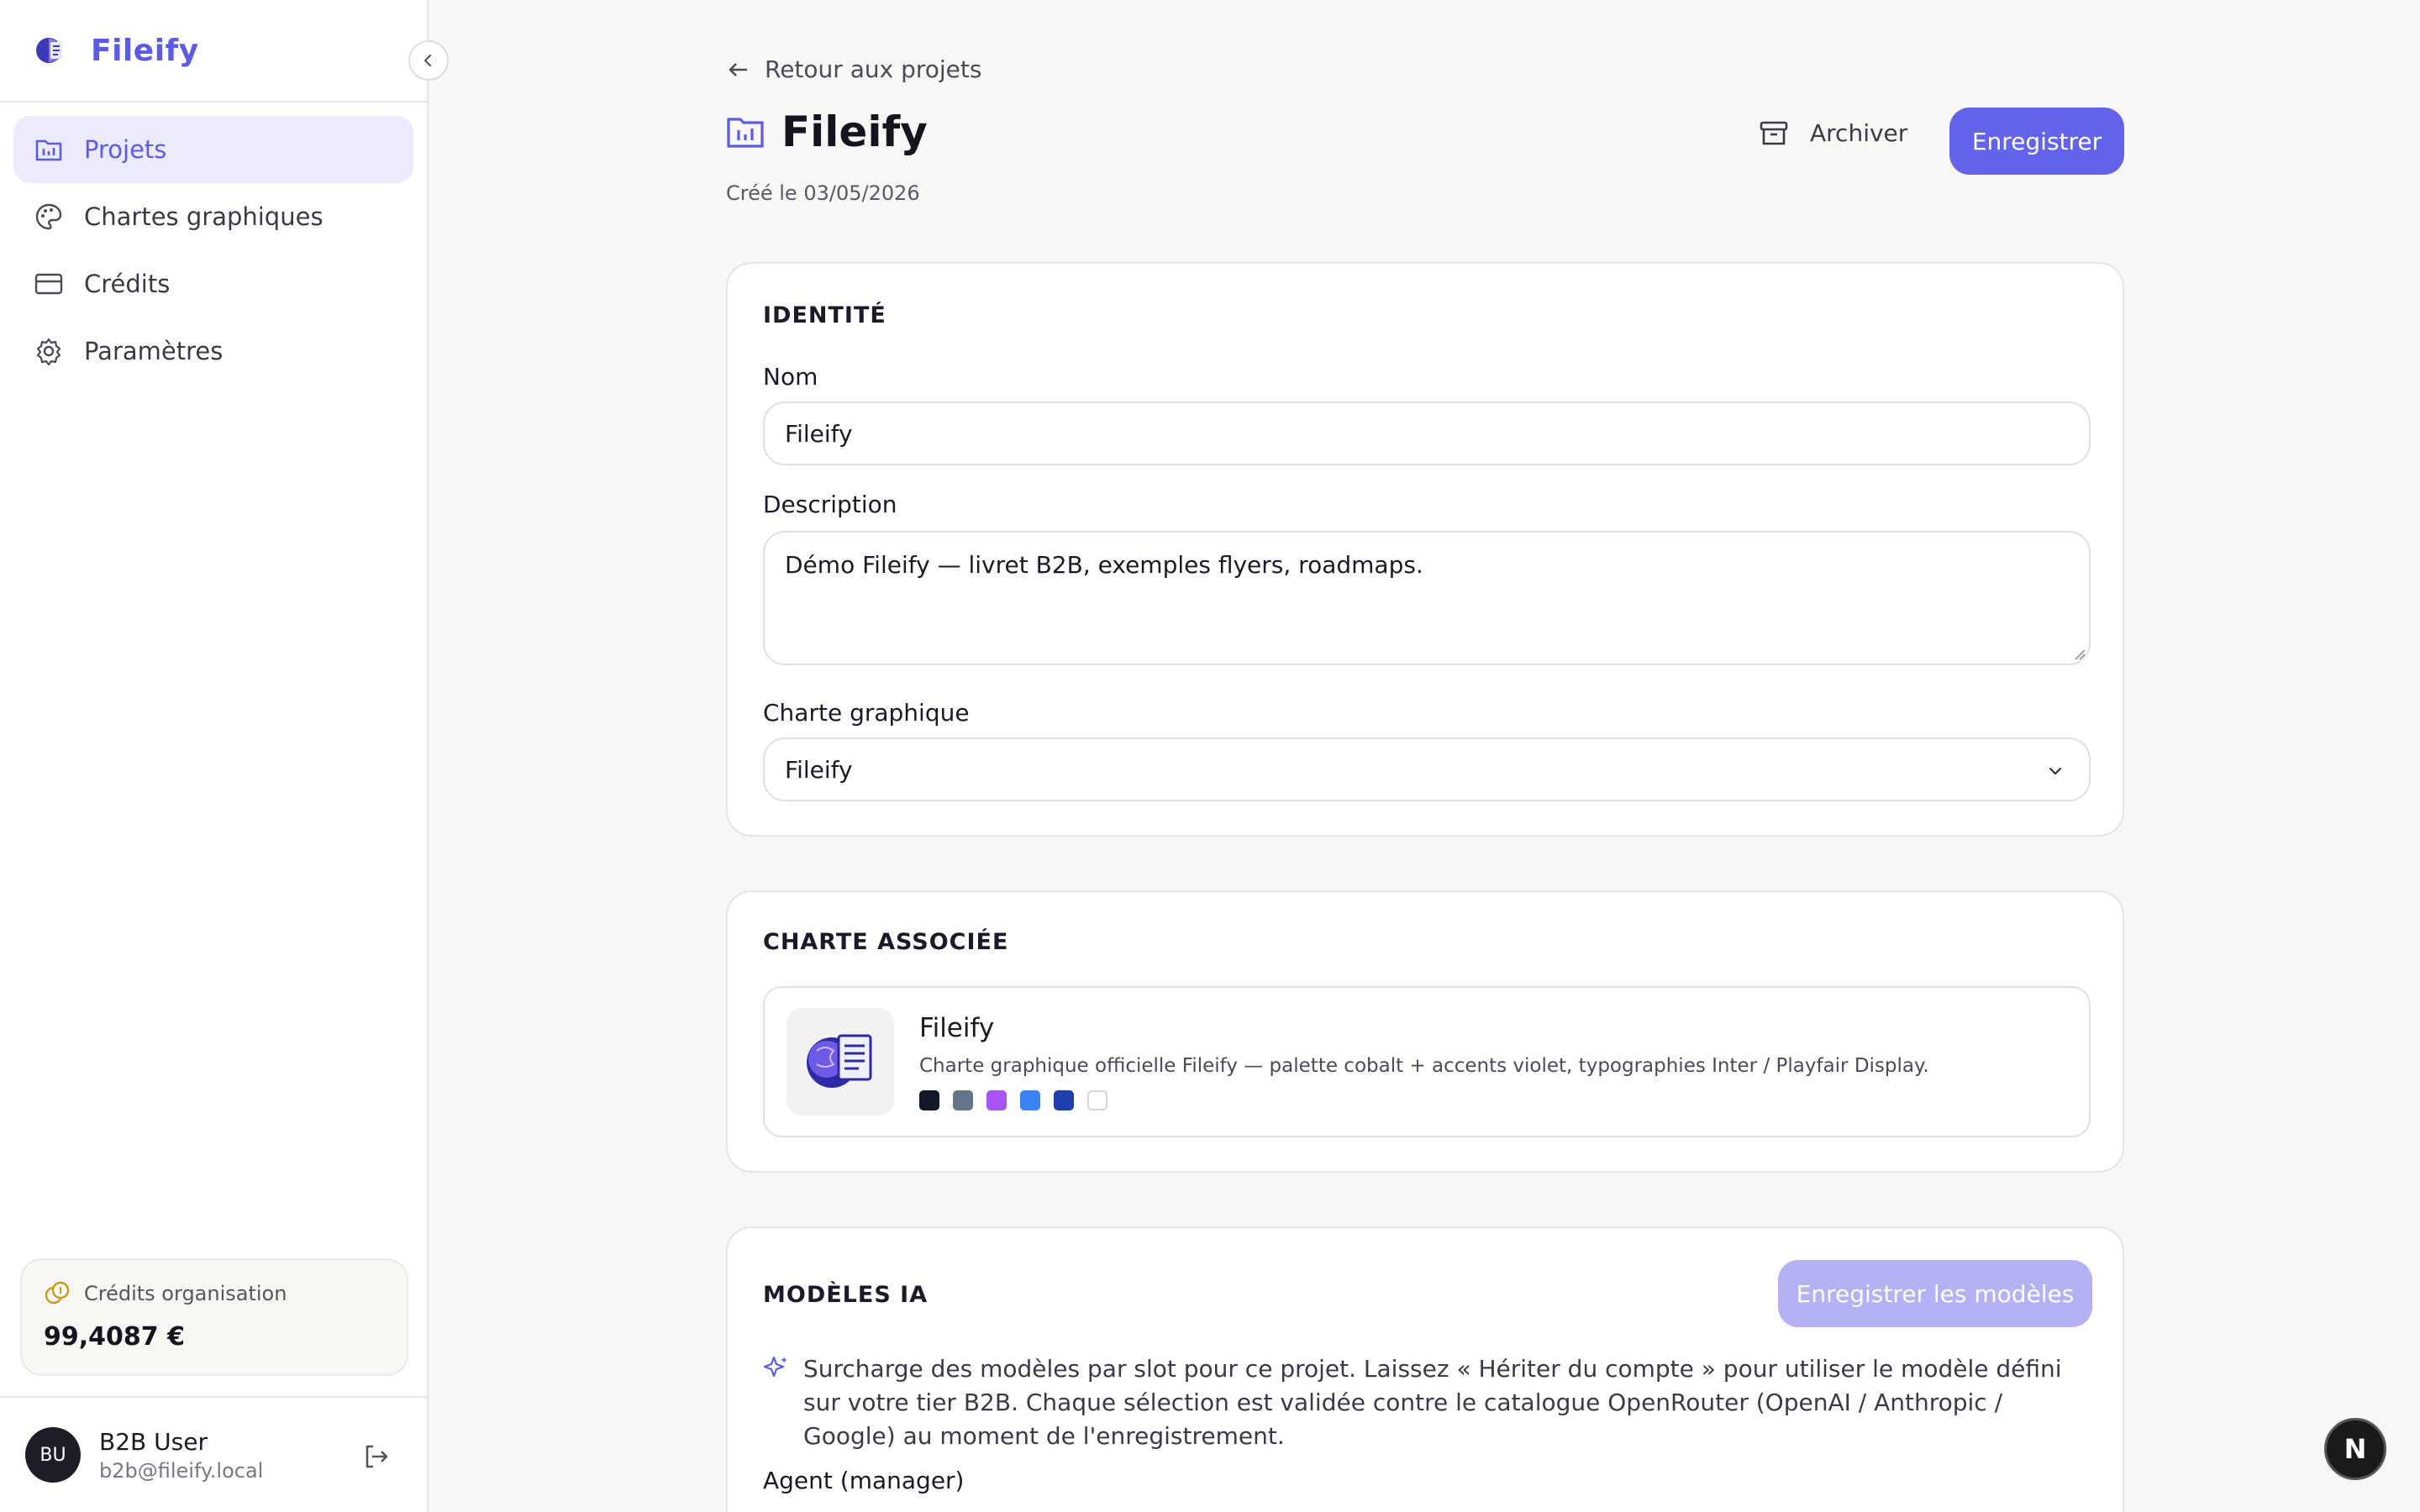  Describe the element at coordinates (1774, 132) in the screenshot. I see `archive-icon` at that location.